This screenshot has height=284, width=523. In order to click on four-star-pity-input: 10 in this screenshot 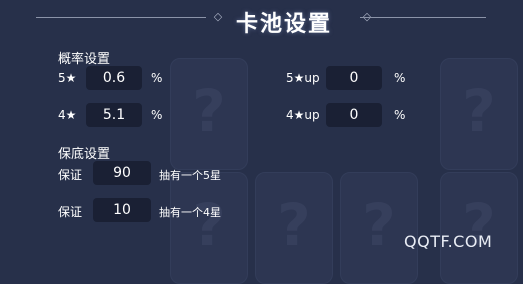, I will do `click(122, 210)`.